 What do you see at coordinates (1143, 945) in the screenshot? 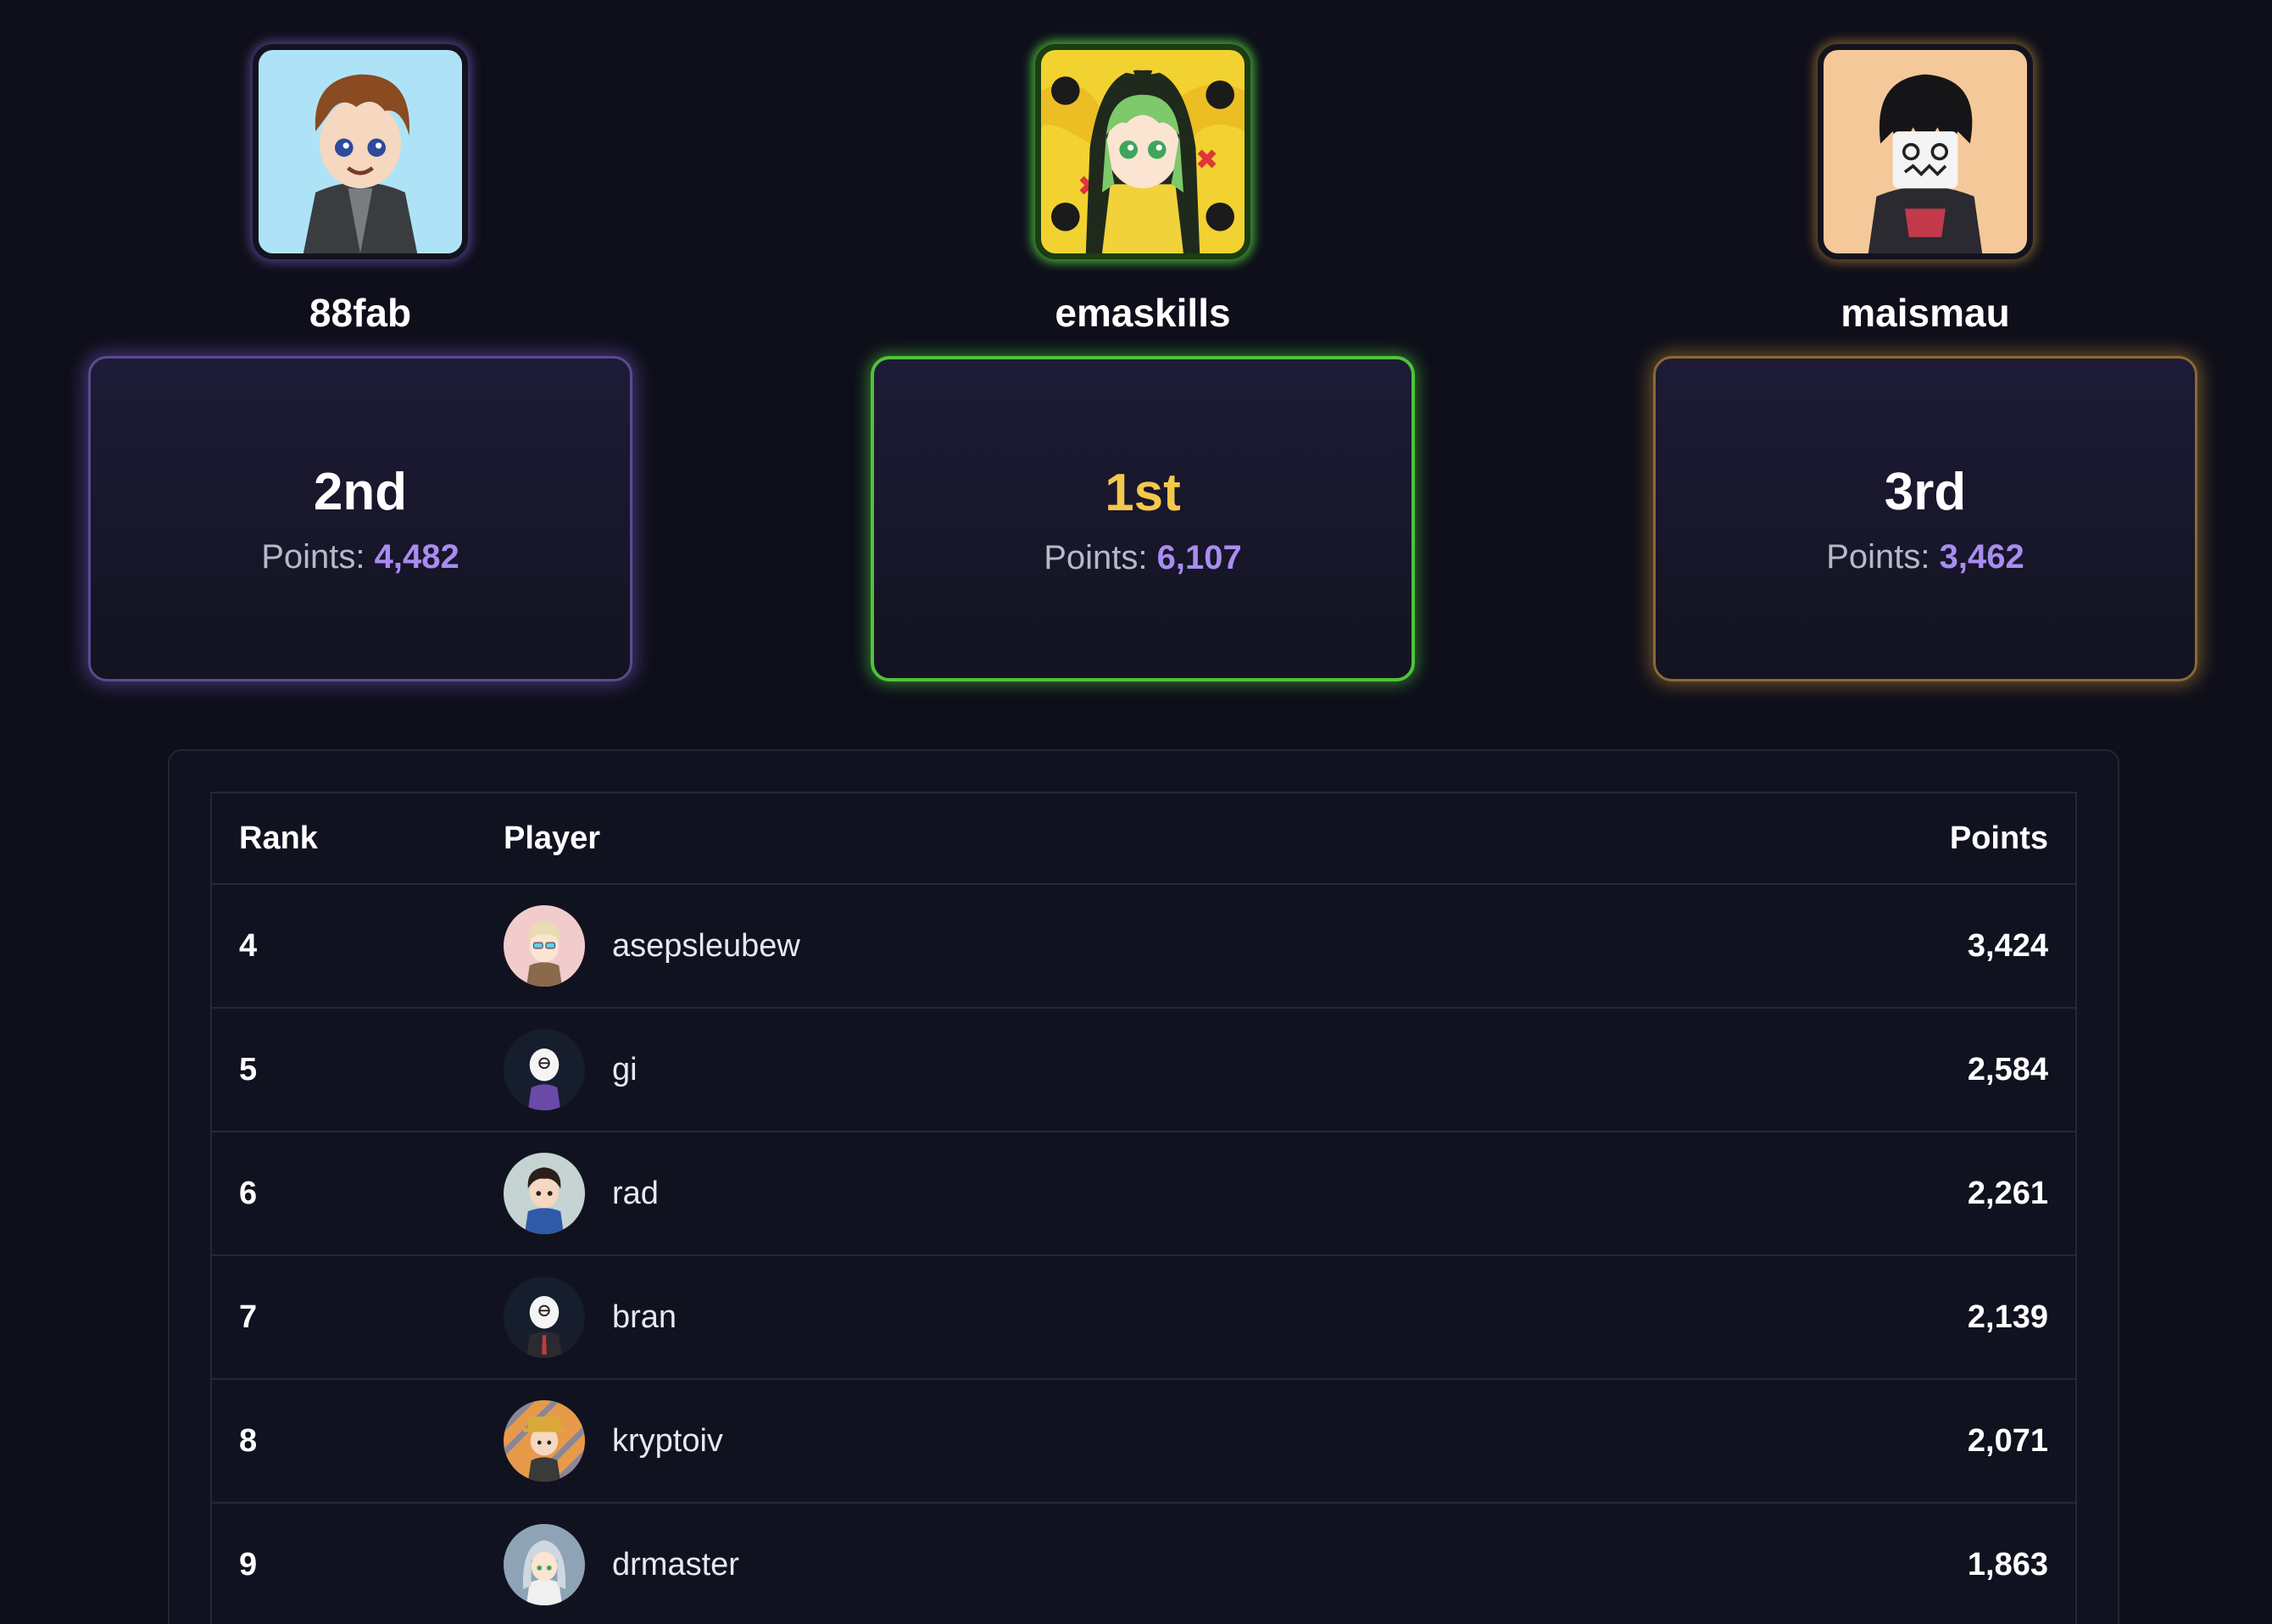
I see `table-row: 4 asepsleubew 3,424` at bounding box center [1143, 945].